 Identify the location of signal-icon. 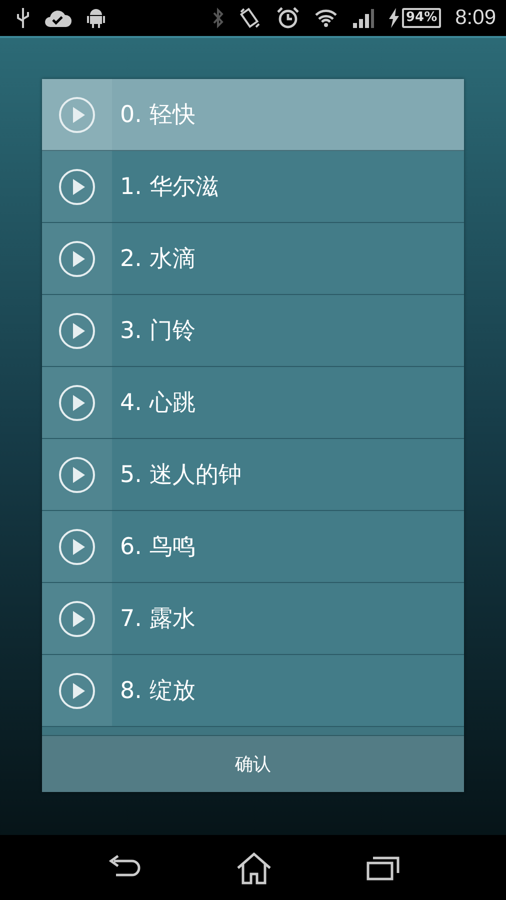
(363, 18).